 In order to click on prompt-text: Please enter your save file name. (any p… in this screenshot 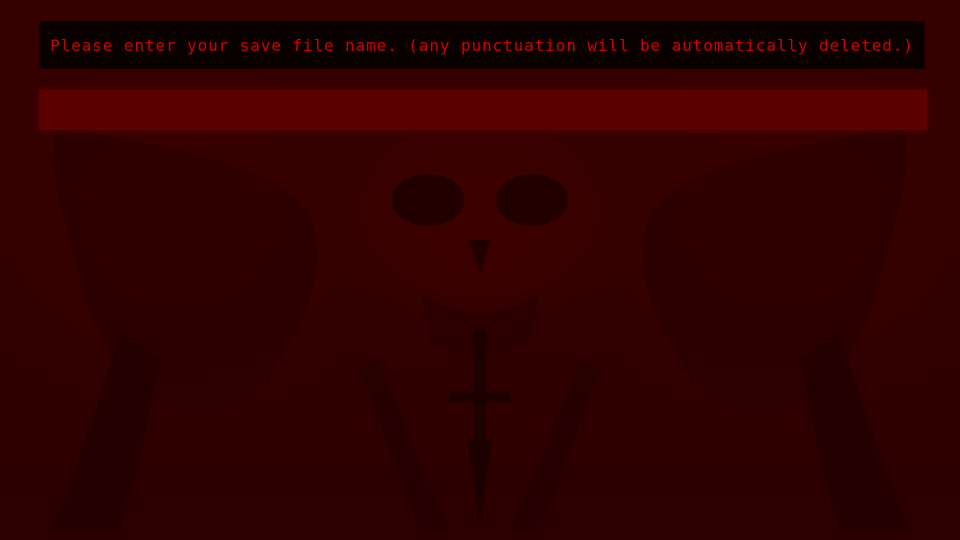, I will do `click(482, 45)`.